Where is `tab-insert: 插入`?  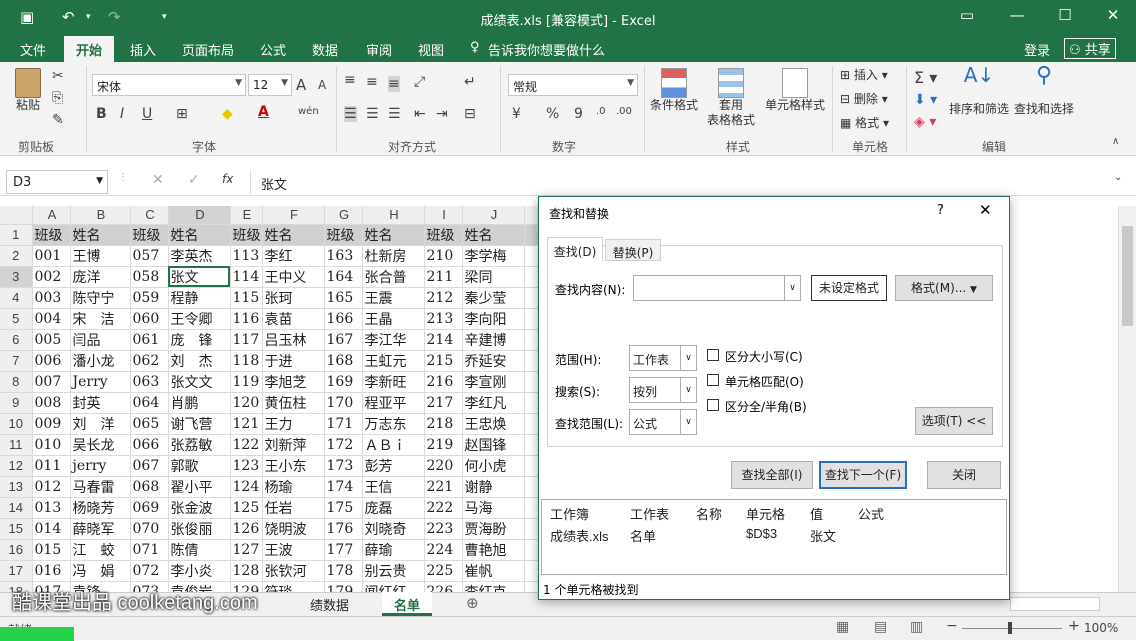 tab-insert: 插入 is located at coordinates (143, 49).